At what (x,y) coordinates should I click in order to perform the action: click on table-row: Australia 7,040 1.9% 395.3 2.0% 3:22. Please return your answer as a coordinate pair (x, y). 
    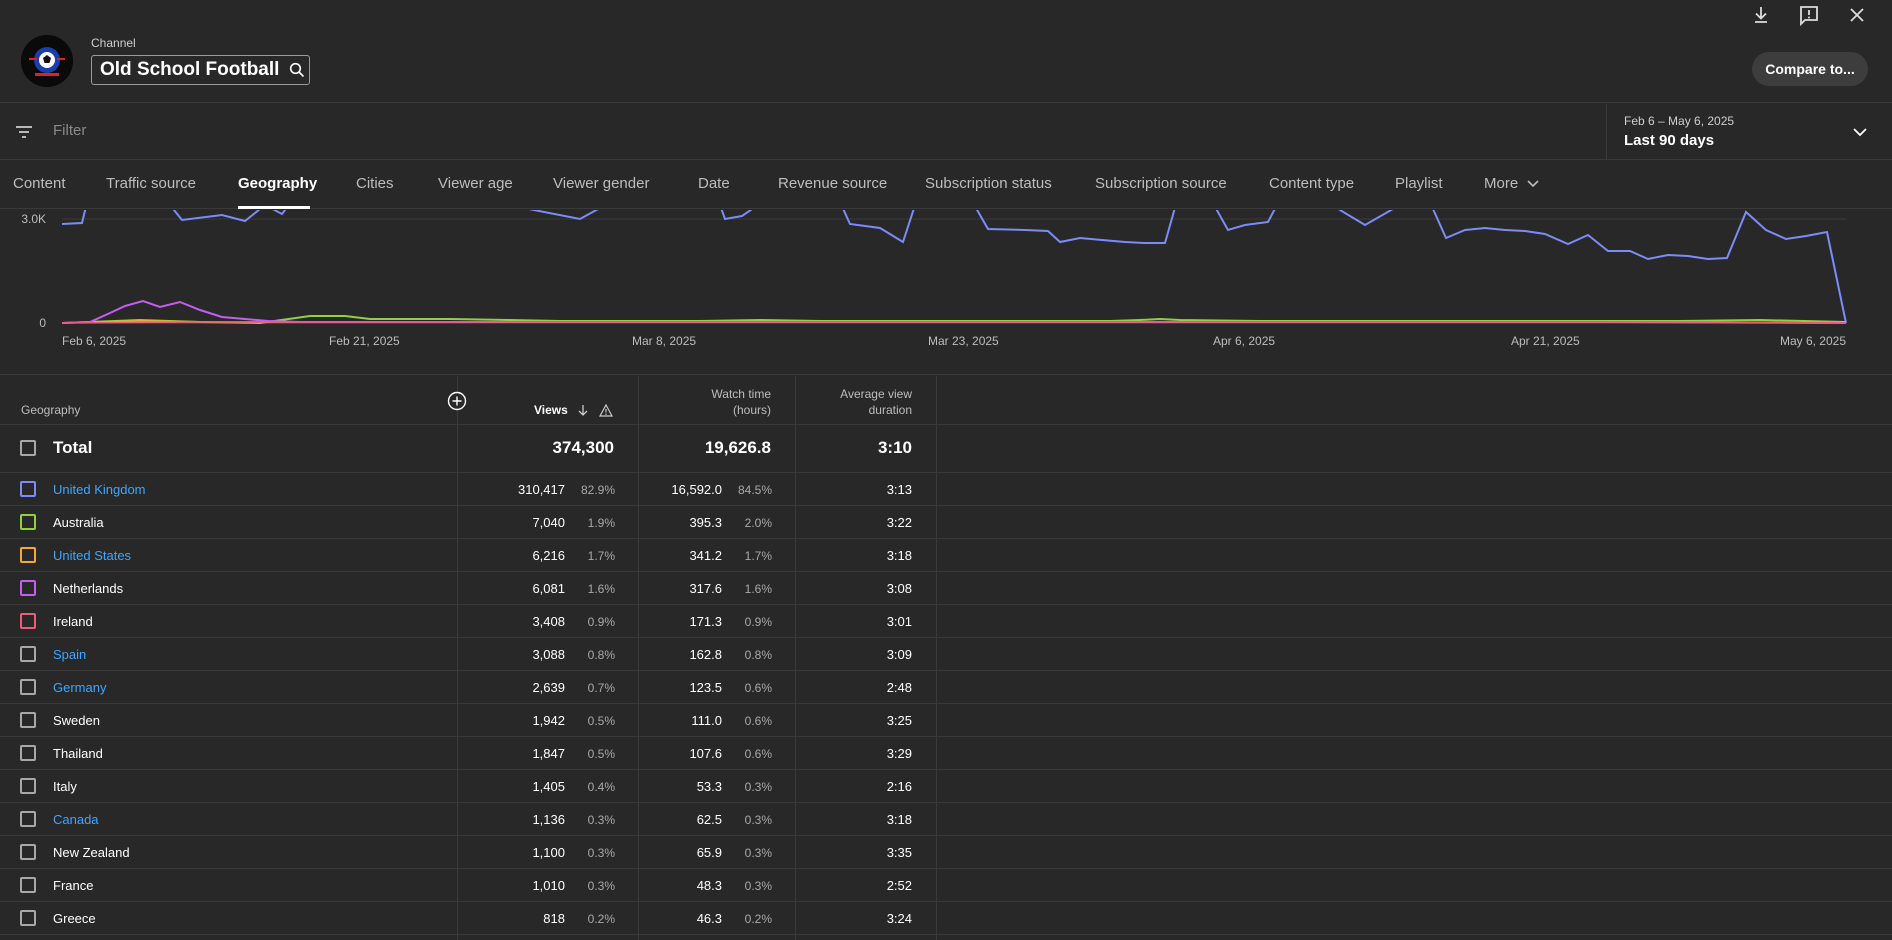
    Looking at the image, I should click on (946, 522).